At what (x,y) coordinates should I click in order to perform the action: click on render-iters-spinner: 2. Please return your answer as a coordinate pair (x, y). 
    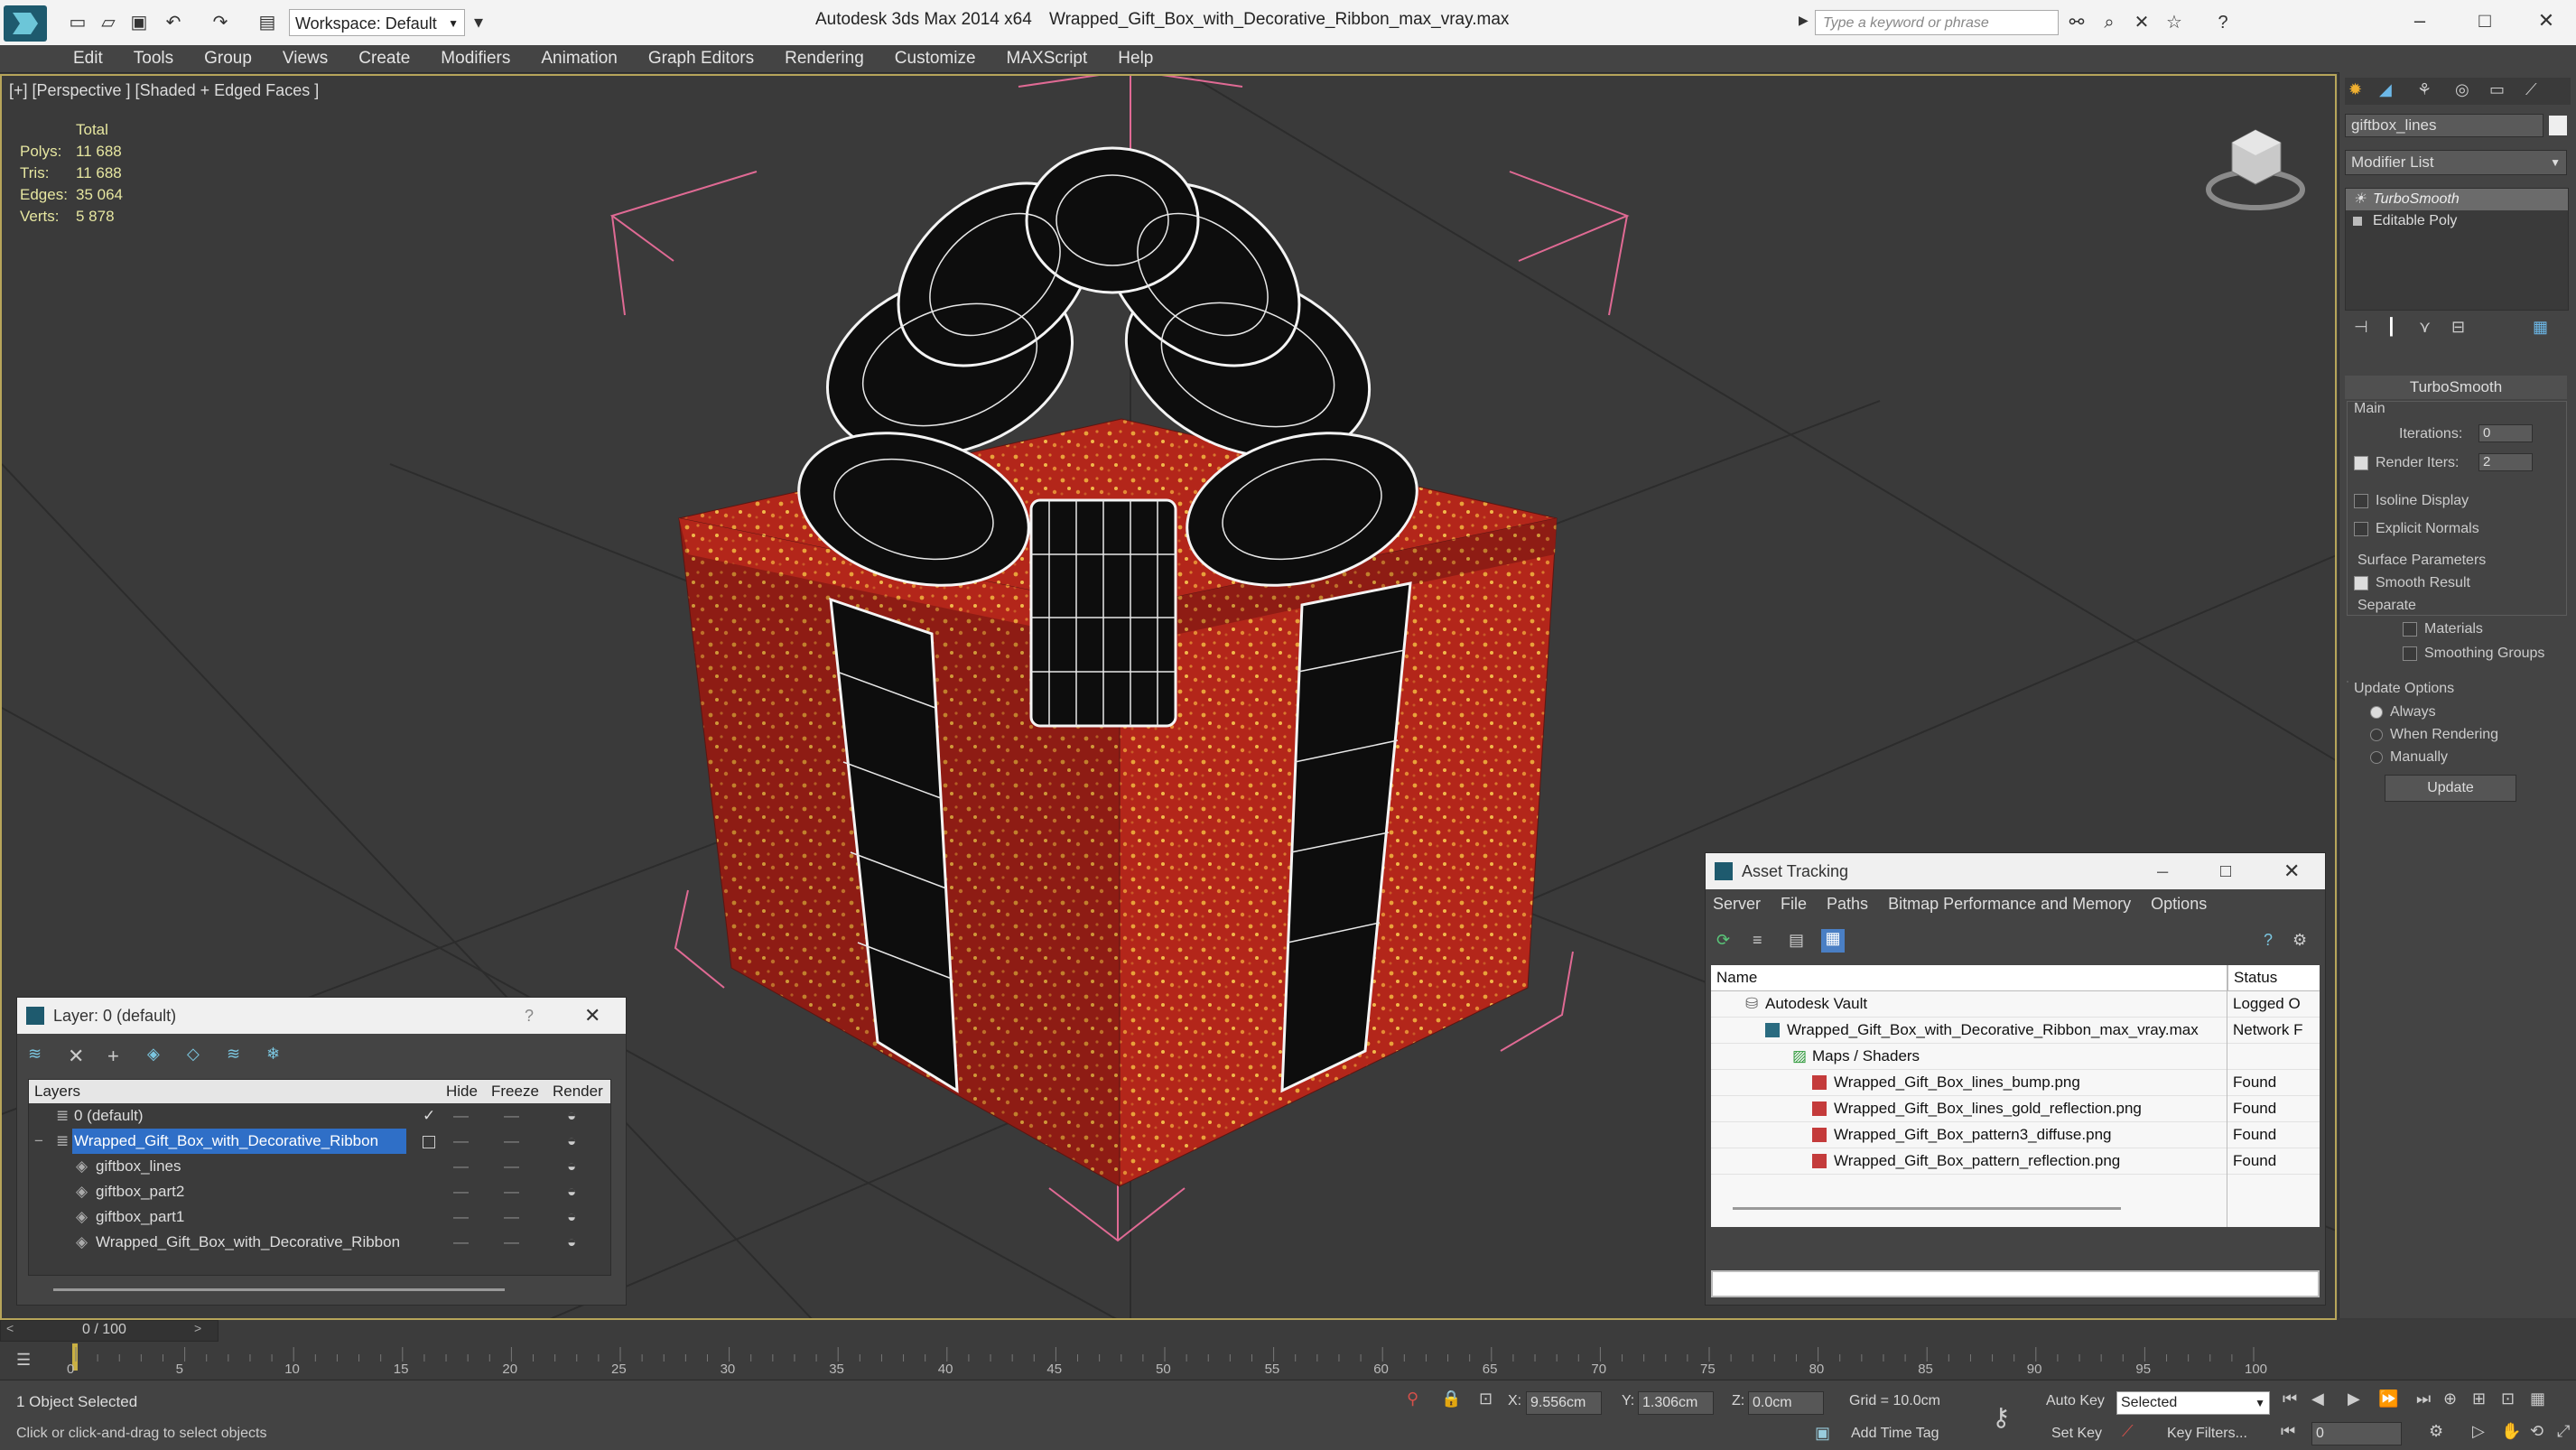
    Looking at the image, I should click on (2505, 462).